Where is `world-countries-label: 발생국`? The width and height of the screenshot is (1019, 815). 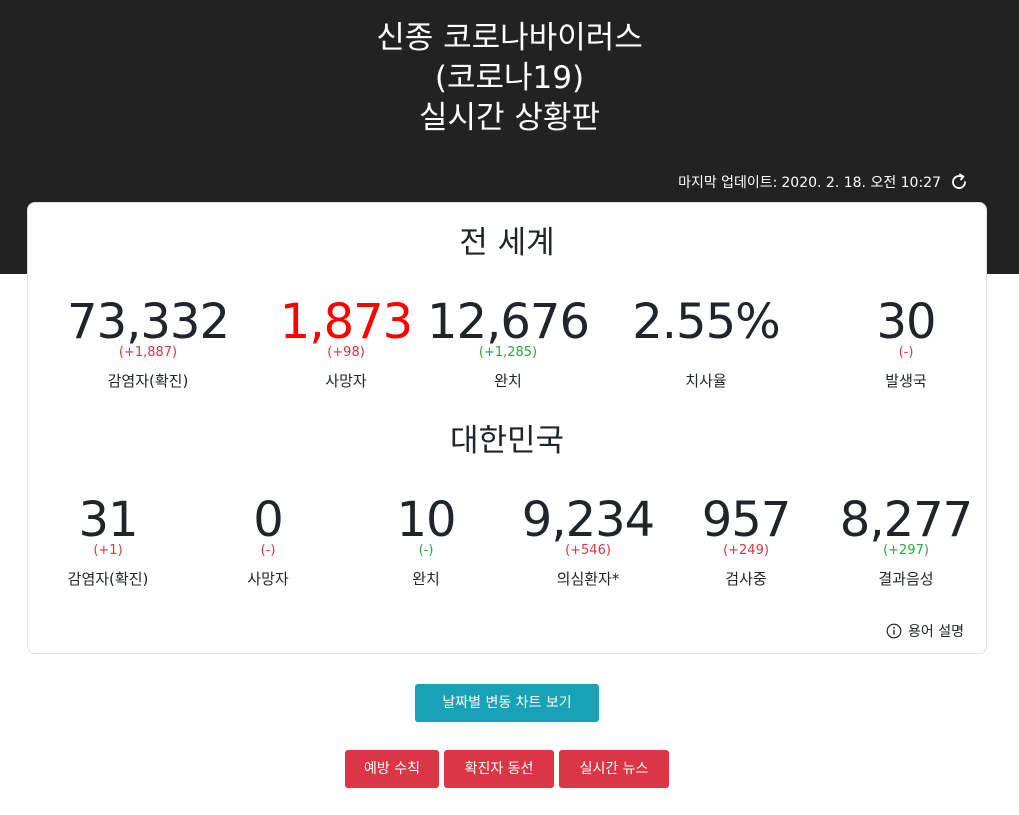
world-countries-label: 발생국 is located at coordinates (906, 381).